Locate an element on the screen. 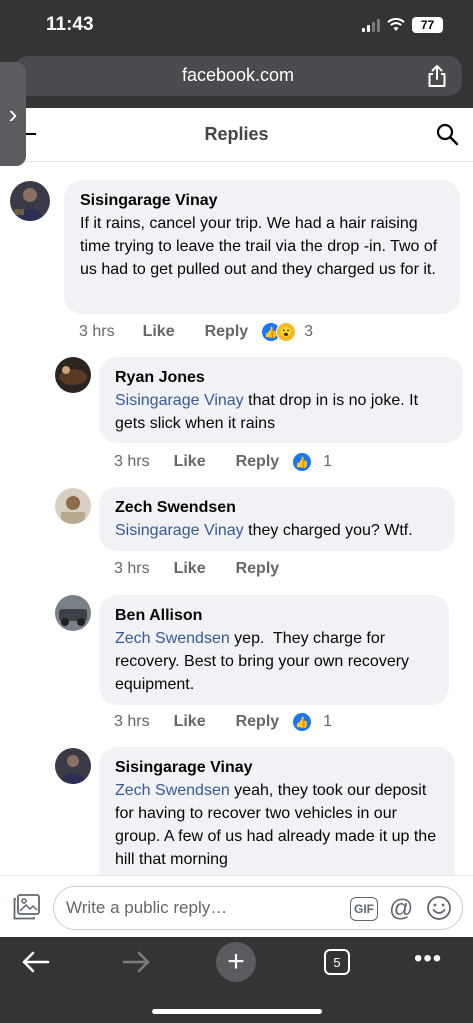 Image resolution: width=473 pixels, height=1023 pixels. home-indicator is located at coordinates (237, 1011).